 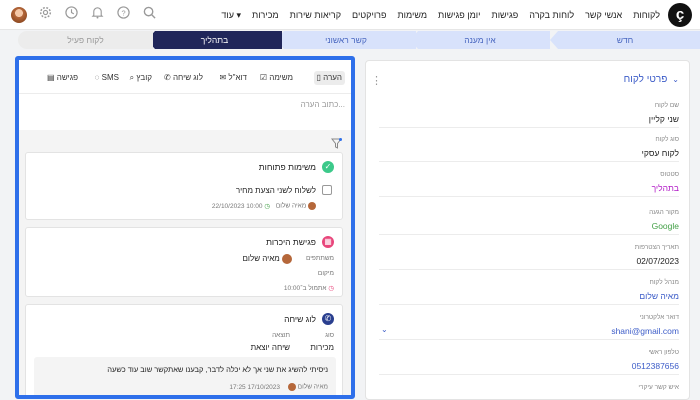 What do you see at coordinates (291, 206) in the screenshot?
I see `task-owner-name: מאיה שלום` at bounding box center [291, 206].